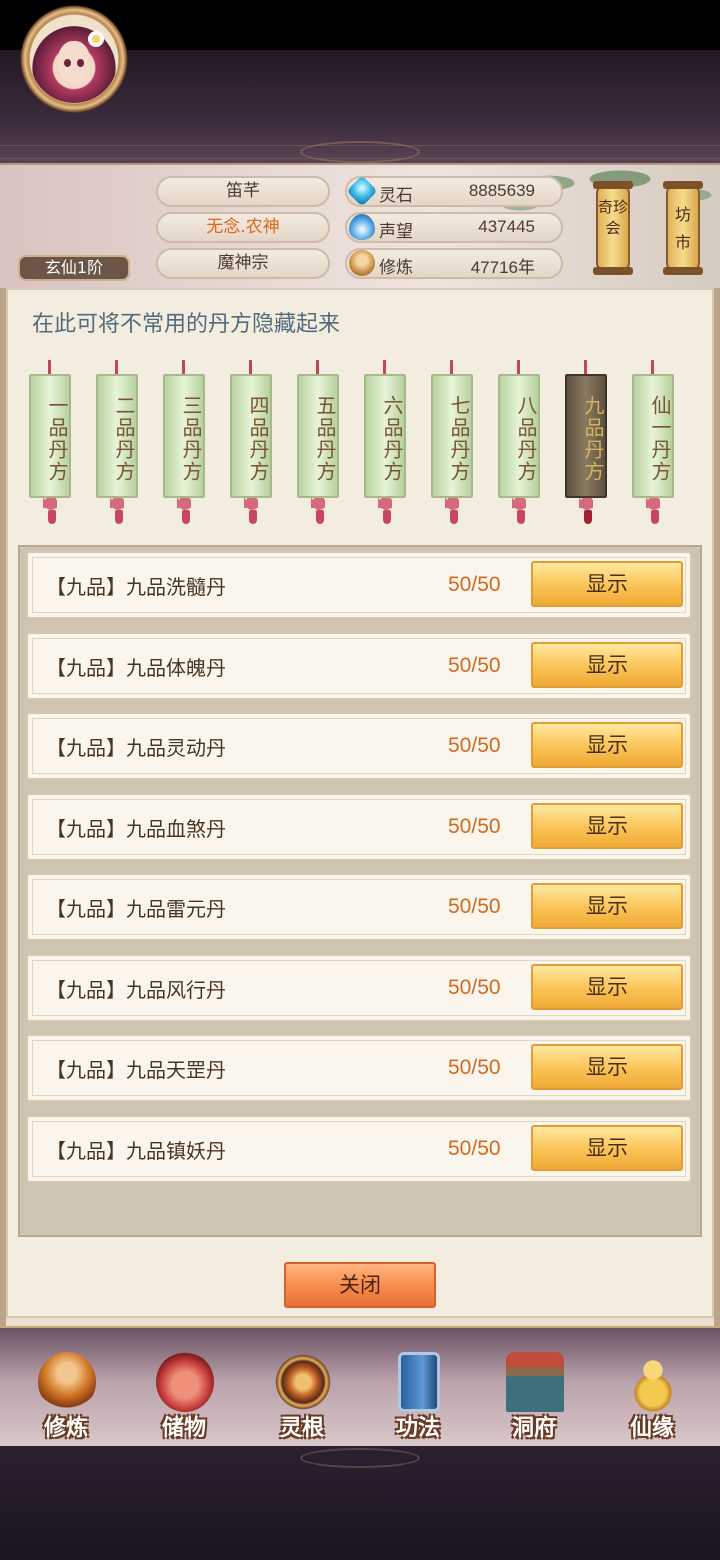 The image size is (720, 1560). Describe the element at coordinates (359, 585) in the screenshot. I see `list-item: 【九品】九品洗髓丹 50/50 显示` at that location.